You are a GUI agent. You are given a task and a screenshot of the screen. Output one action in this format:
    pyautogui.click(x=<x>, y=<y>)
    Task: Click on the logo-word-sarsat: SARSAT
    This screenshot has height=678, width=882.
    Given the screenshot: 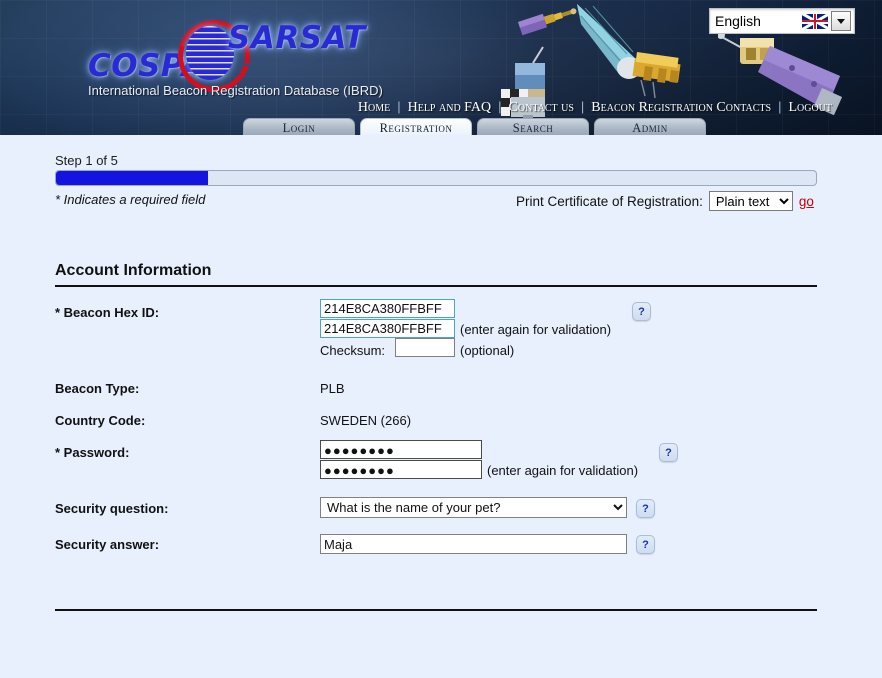 What is the action you would take?
    pyautogui.click(x=297, y=38)
    